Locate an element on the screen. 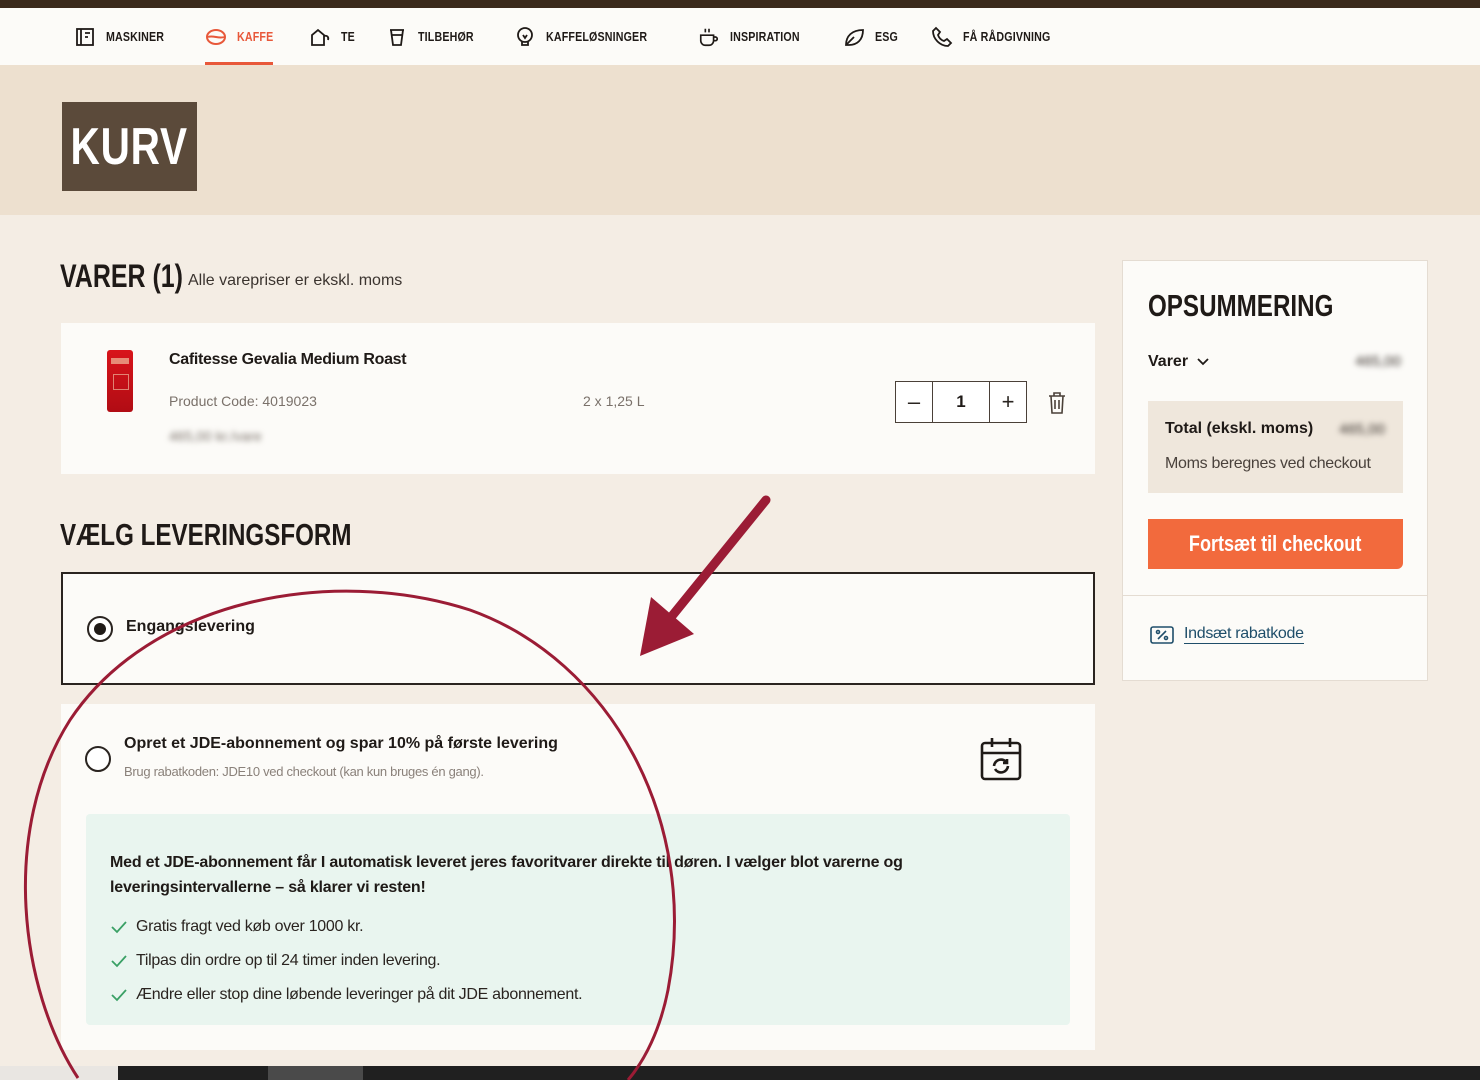  page-title: KURV is located at coordinates (129, 146).